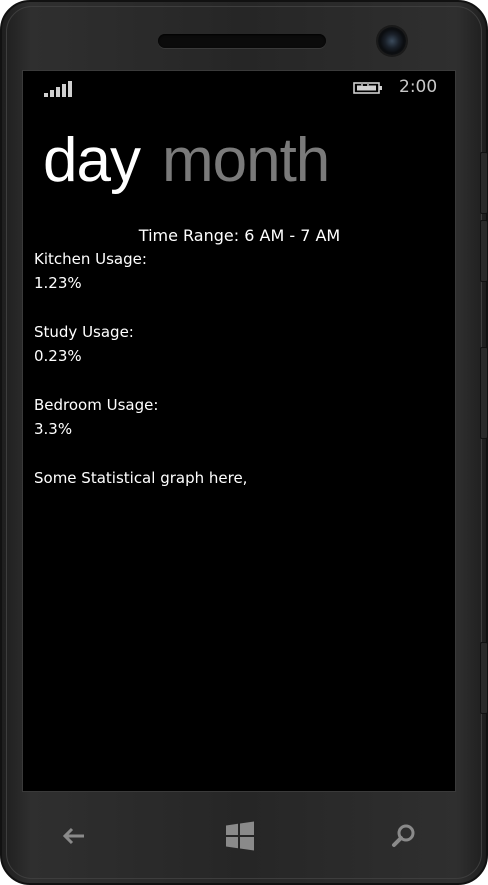 The height and width of the screenshot is (885, 488). I want to click on pivot-tab-day: day, so click(92, 161).